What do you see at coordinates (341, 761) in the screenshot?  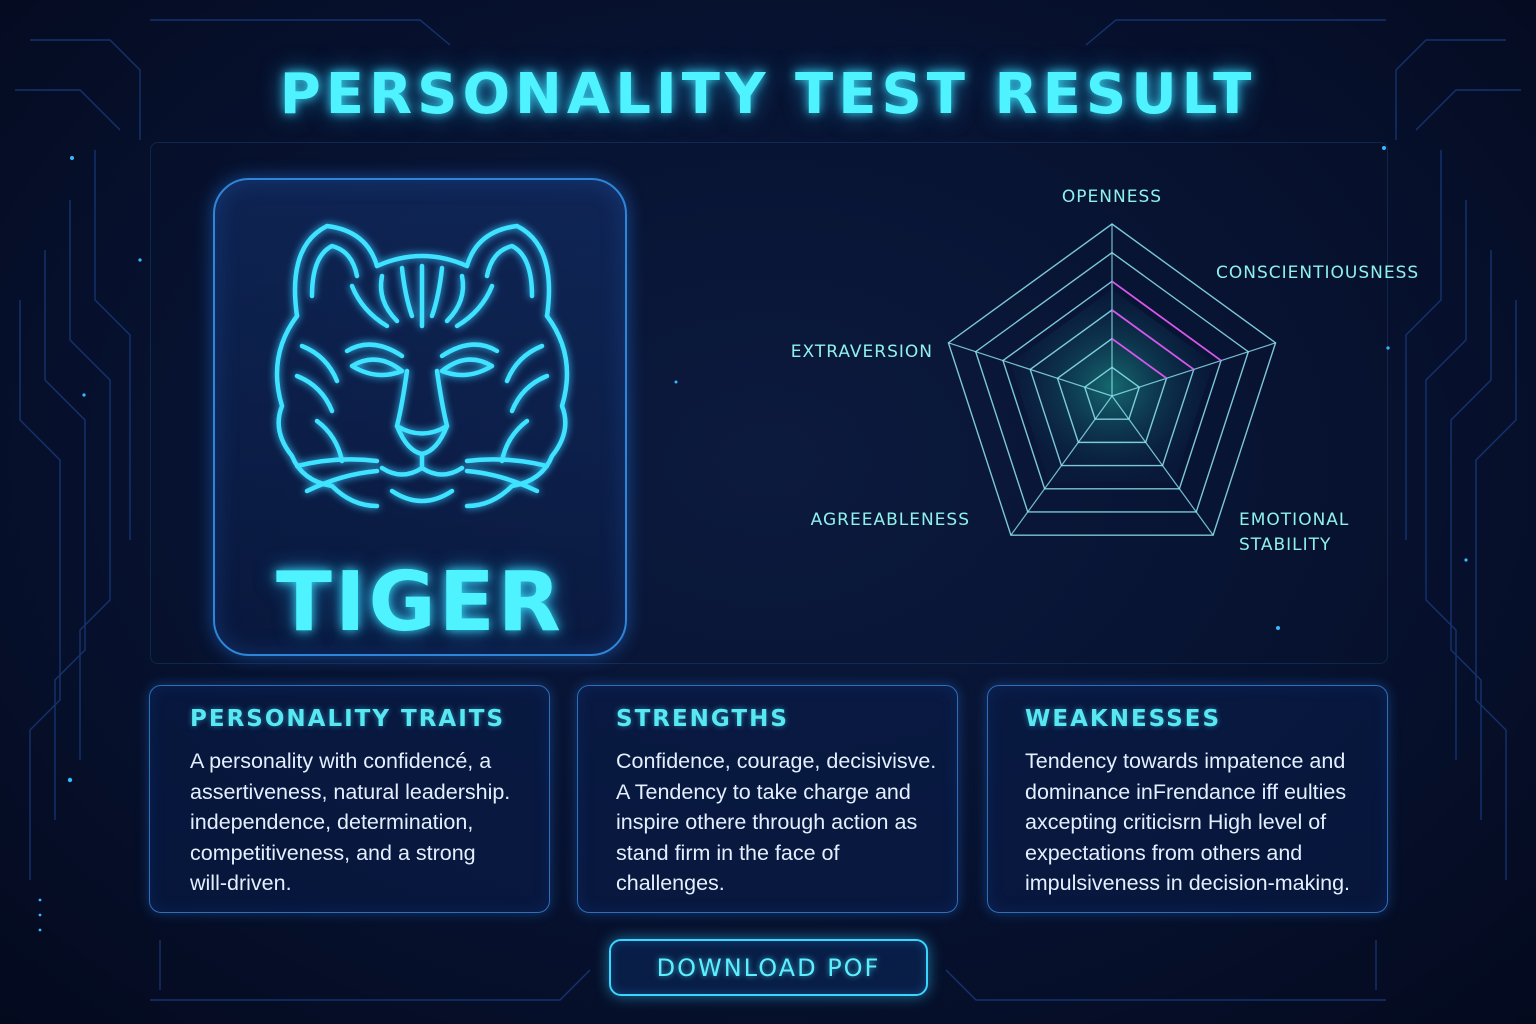 I see `card-line: A personality with confidencé, a` at bounding box center [341, 761].